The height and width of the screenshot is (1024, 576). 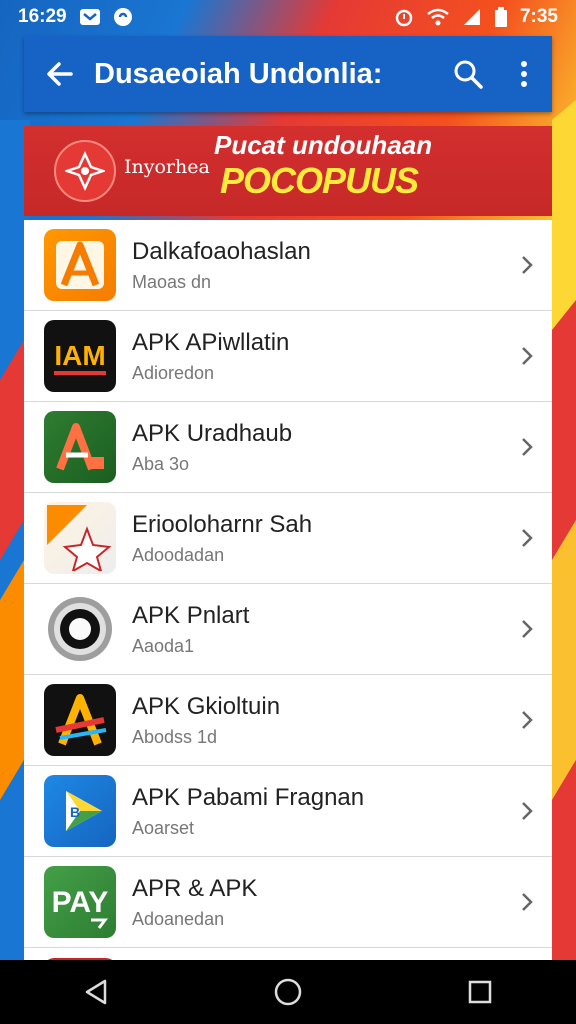 I want to click on banner-brand: Inyorhea, so click(x=167, y=167).